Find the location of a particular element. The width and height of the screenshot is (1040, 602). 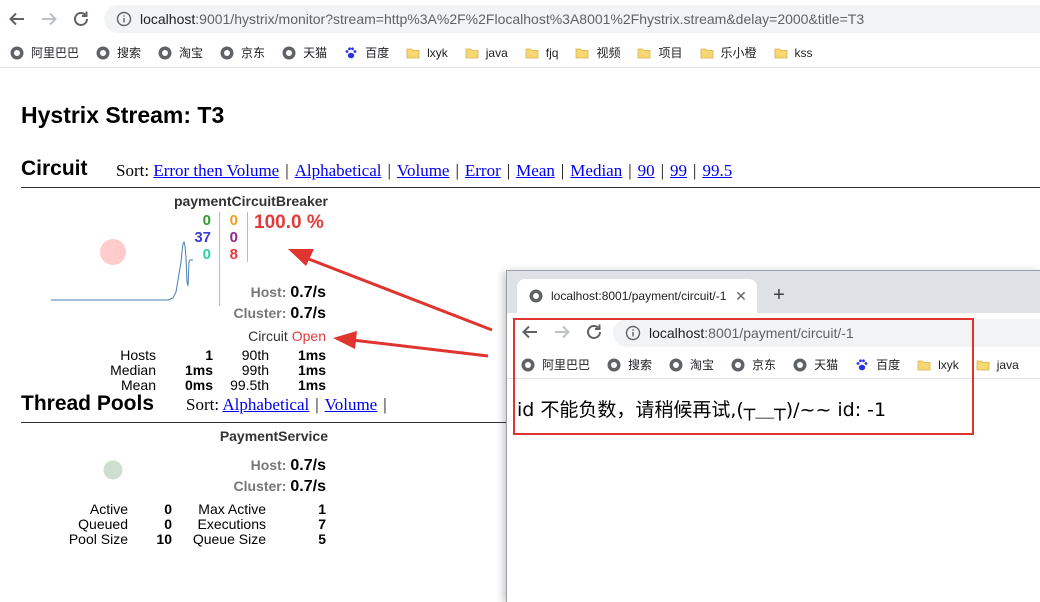

bookmark-label: 天猫 is located at coordinates (315, 53).